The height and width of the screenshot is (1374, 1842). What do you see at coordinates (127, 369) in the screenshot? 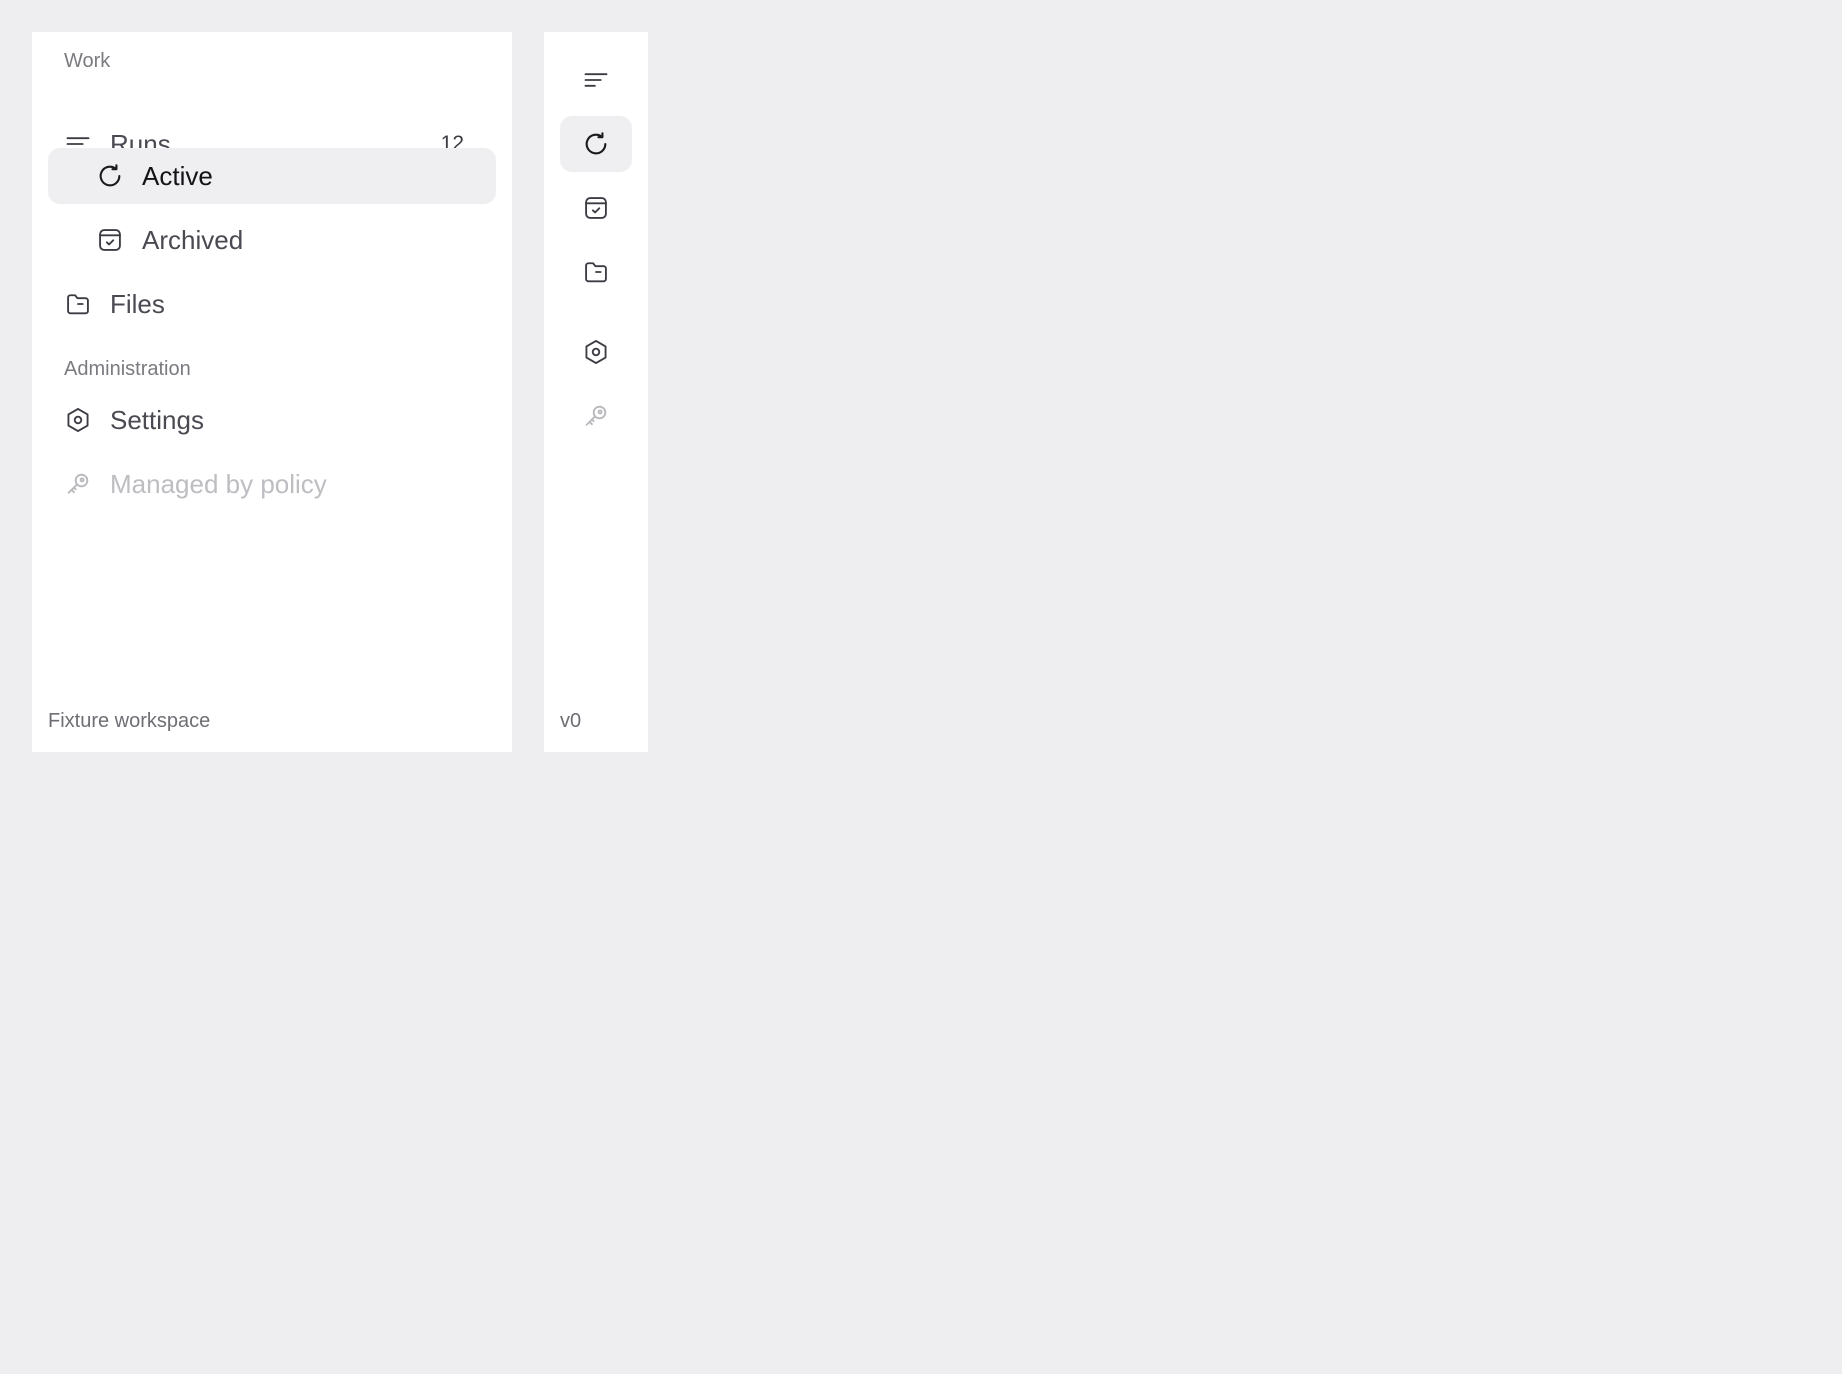
I see `section-label-administration: Administration` at bounding box center [127, 369].